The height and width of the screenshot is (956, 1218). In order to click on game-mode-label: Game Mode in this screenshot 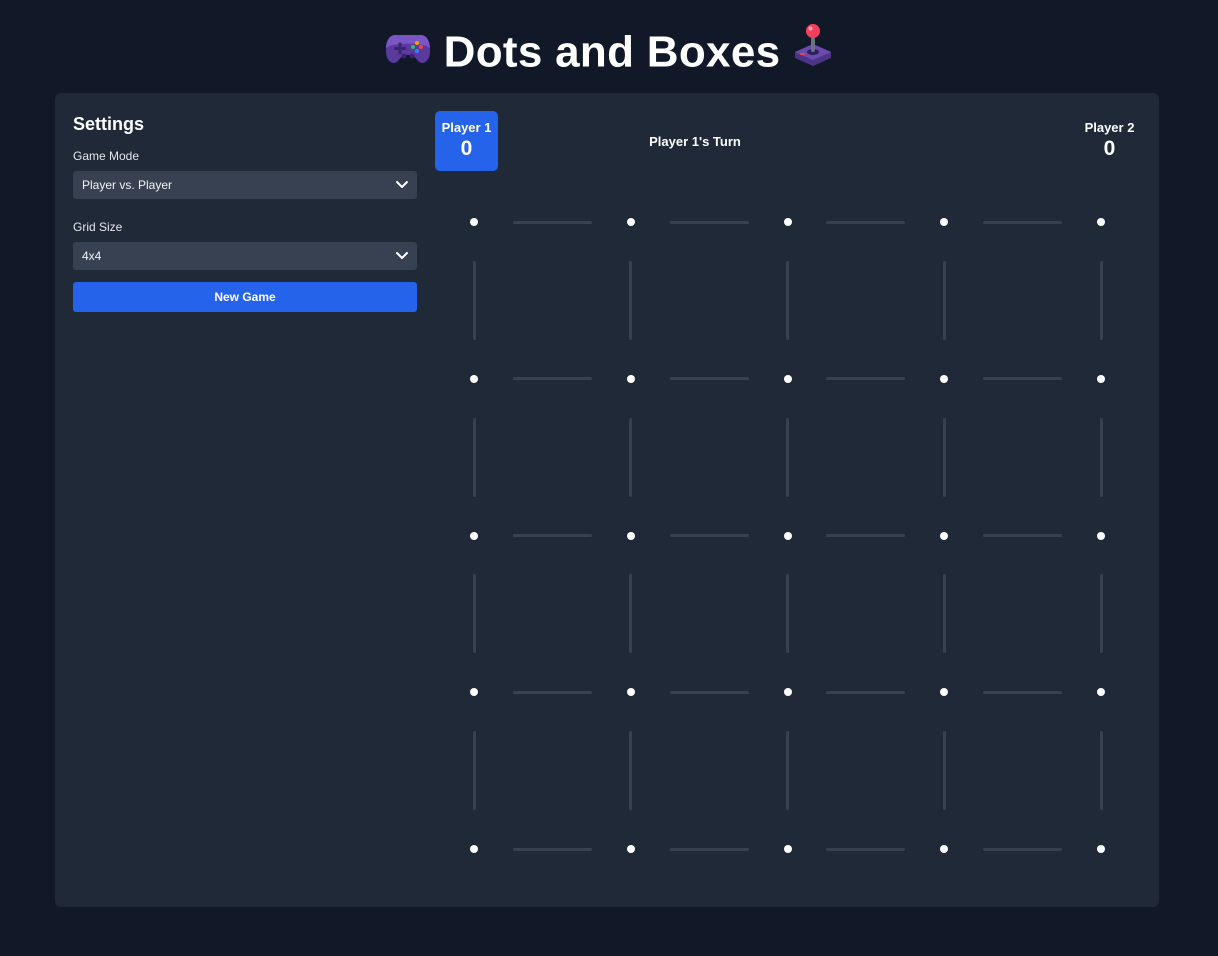, I will do `click(106, 156)`.